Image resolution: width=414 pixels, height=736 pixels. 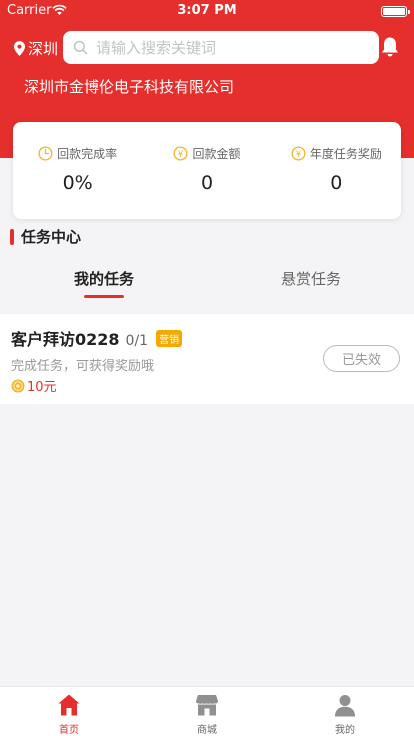 What do you see at coordinates (336, 170) in the screenshot?
I see `stat-annual-reward: ¥ 年度任务奖励 0` at bounding box center [336, 170].